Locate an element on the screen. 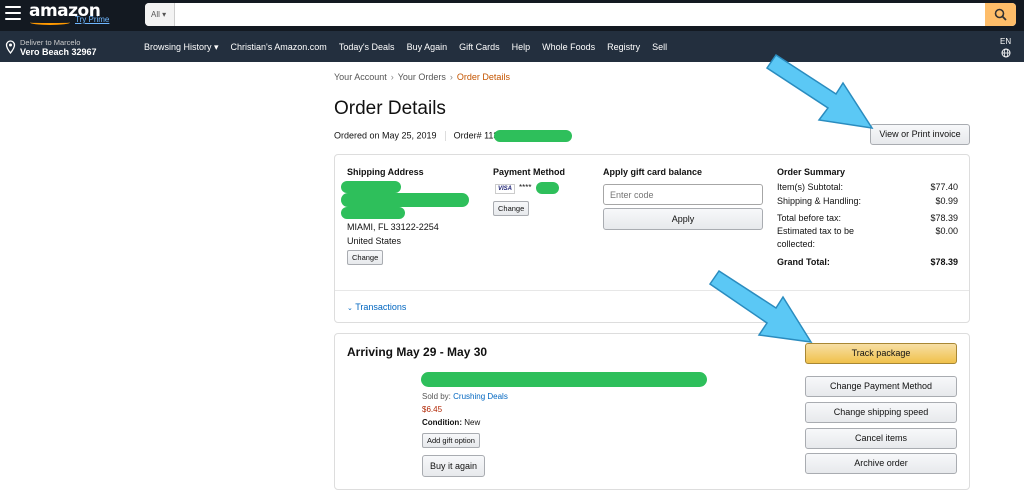 The height and width of the screenshot is (503, 1024). nav-whole-foods: Whole Foods is located at coordinates (568, 47).